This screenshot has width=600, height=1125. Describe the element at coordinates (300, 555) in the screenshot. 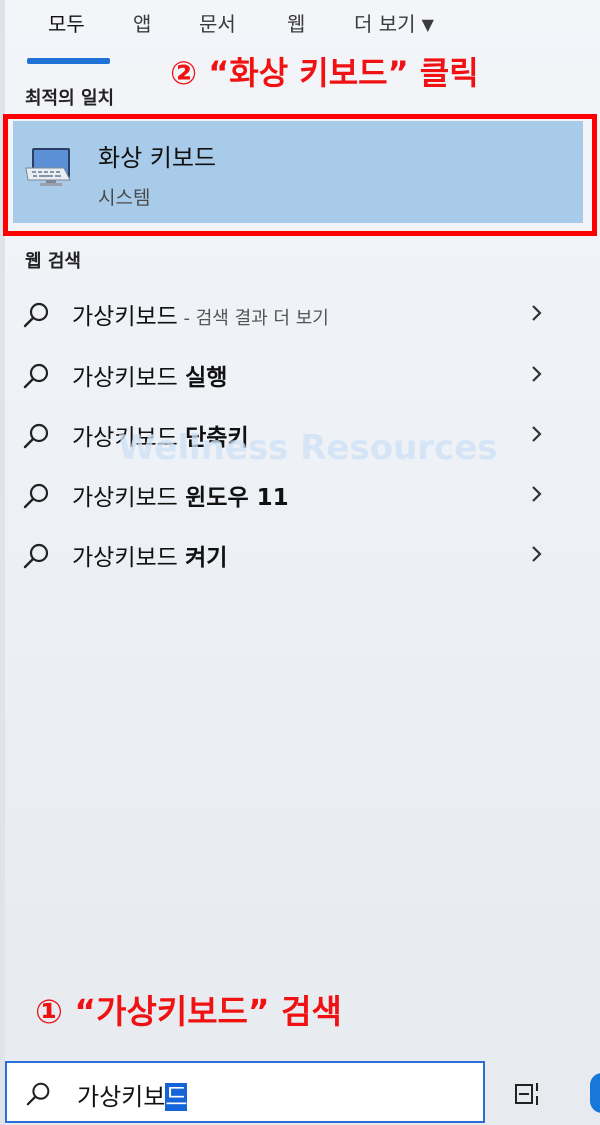

I see `web-result: 가상키보드 켜기` at that location.